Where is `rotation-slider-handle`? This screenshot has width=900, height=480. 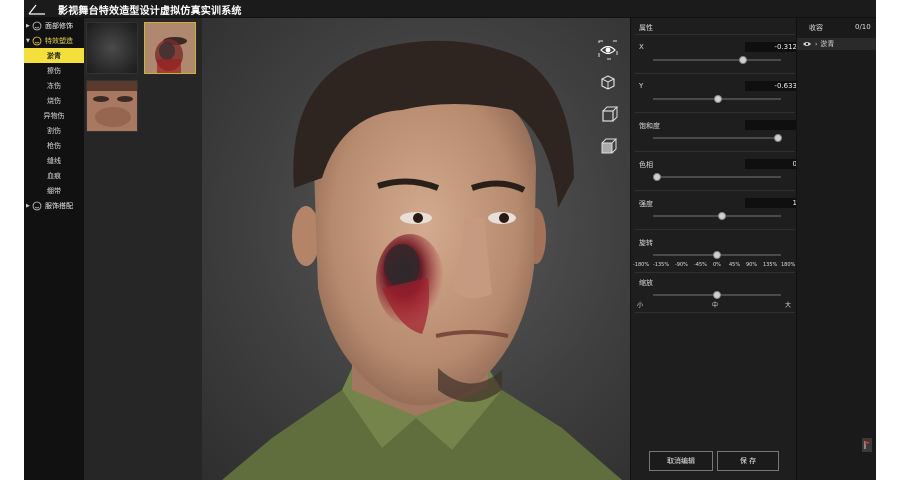 rotation-slider-handle is located at coordinates (717, 255).